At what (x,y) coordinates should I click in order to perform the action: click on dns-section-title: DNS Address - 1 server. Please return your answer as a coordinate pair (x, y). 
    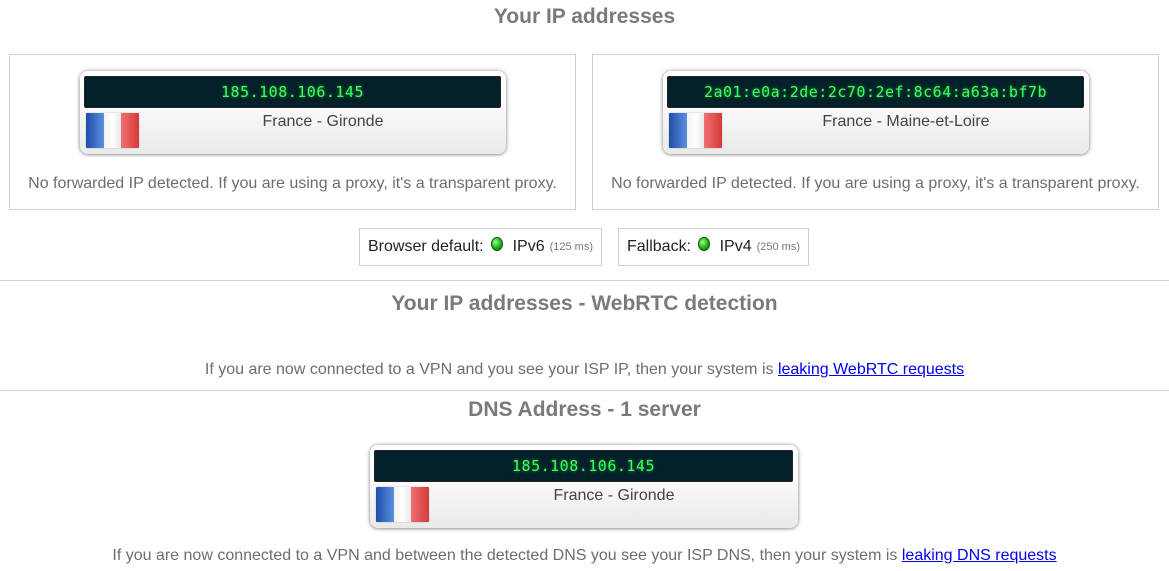
    Looking at the image, I should click on (584, 409).